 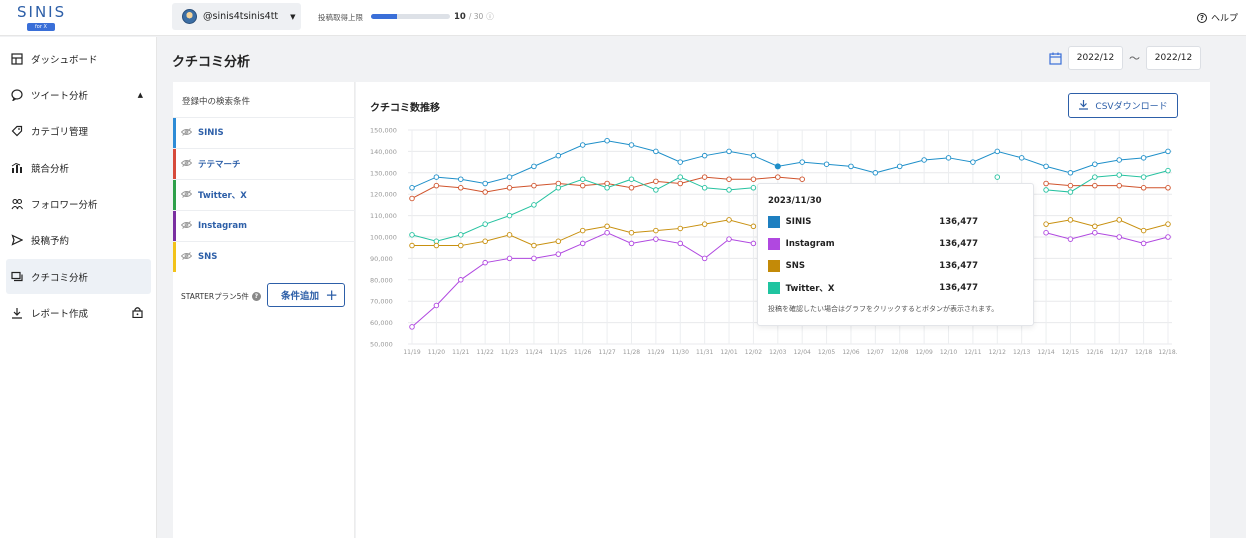 I want to click on x-tick-label: 11/20, so click(x=436, y=352).